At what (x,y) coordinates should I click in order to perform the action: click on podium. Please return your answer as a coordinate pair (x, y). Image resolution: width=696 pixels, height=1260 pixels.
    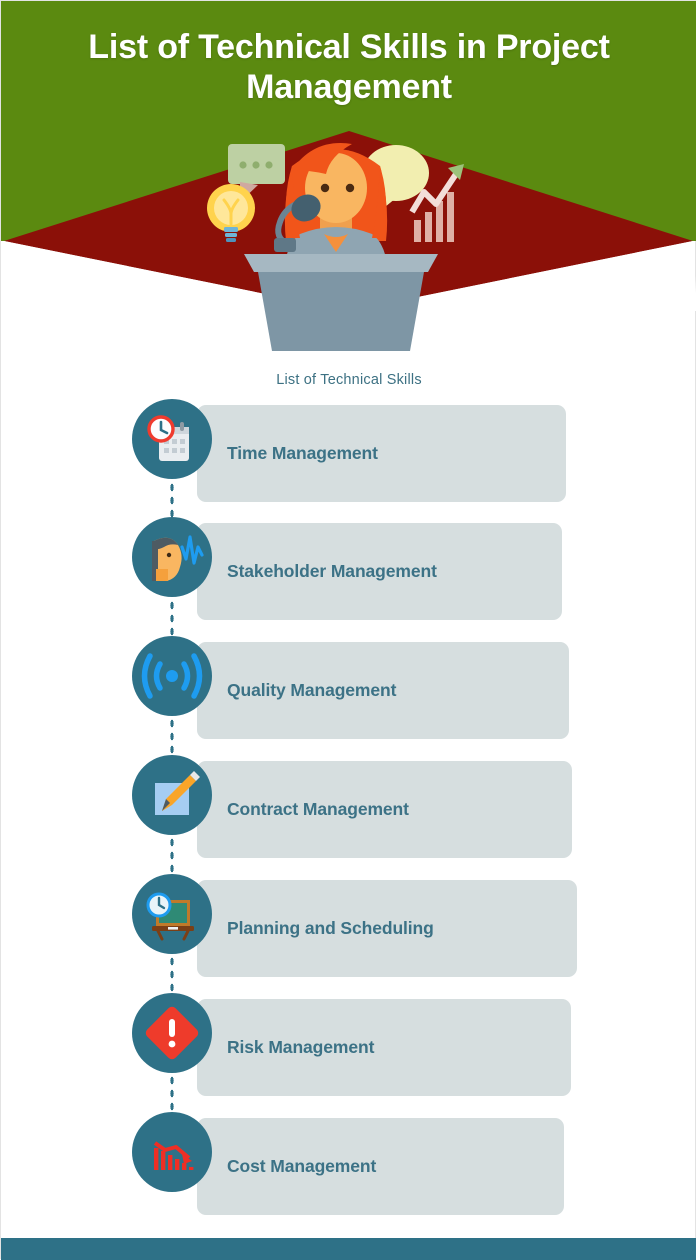
    Looking at the image, I should click on (341, 302).